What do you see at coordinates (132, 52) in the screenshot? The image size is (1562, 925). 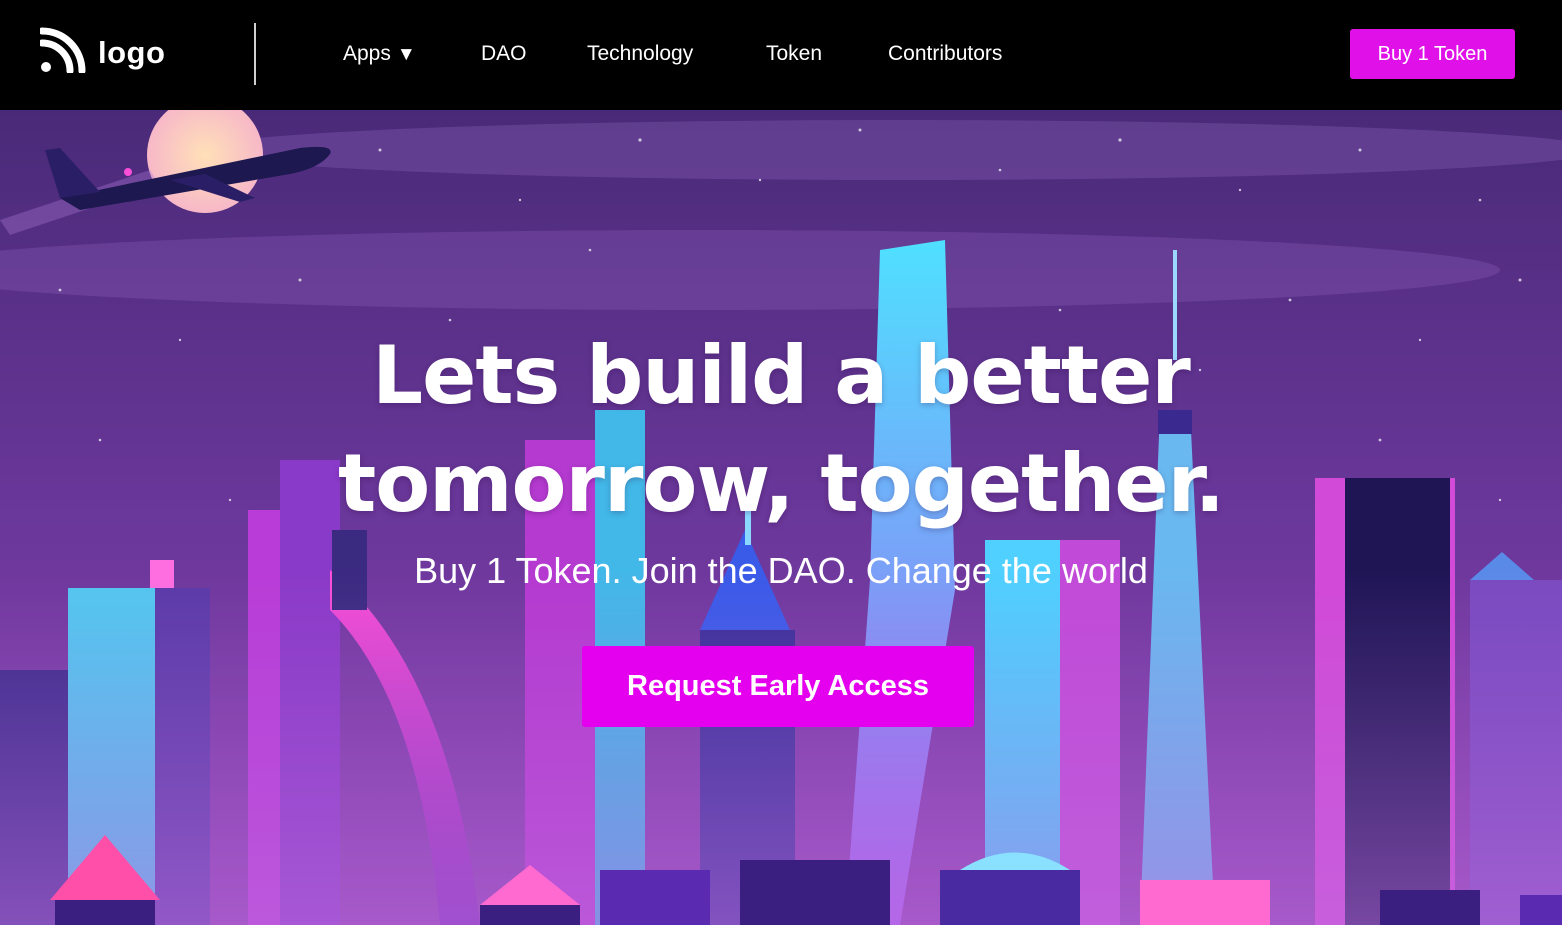 I see `logo-text: logo` at bounding box center [132, 52].